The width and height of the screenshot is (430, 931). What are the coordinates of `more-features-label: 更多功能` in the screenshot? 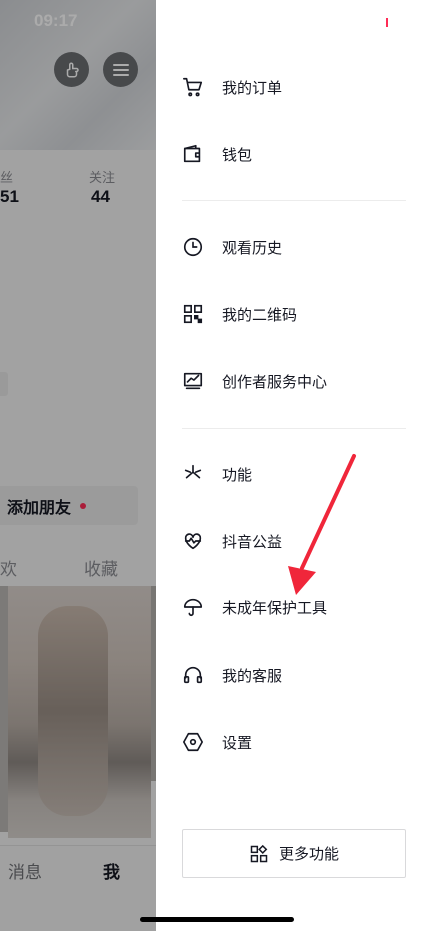 It's located at (308, 854).